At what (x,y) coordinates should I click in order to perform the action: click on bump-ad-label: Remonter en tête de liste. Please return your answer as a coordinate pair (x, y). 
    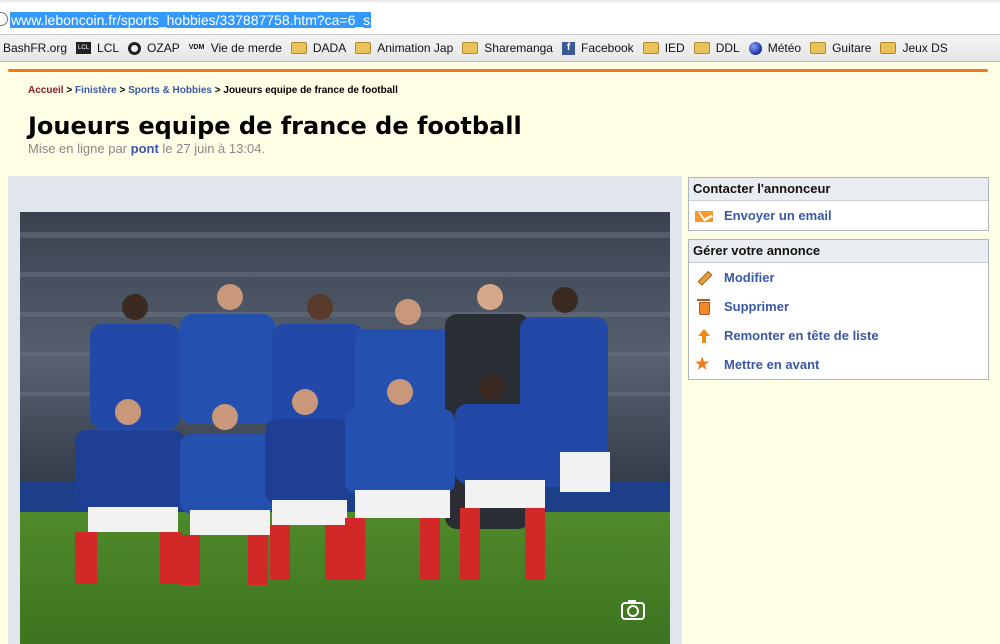
    Looking at the image, I should click on (801, 335).